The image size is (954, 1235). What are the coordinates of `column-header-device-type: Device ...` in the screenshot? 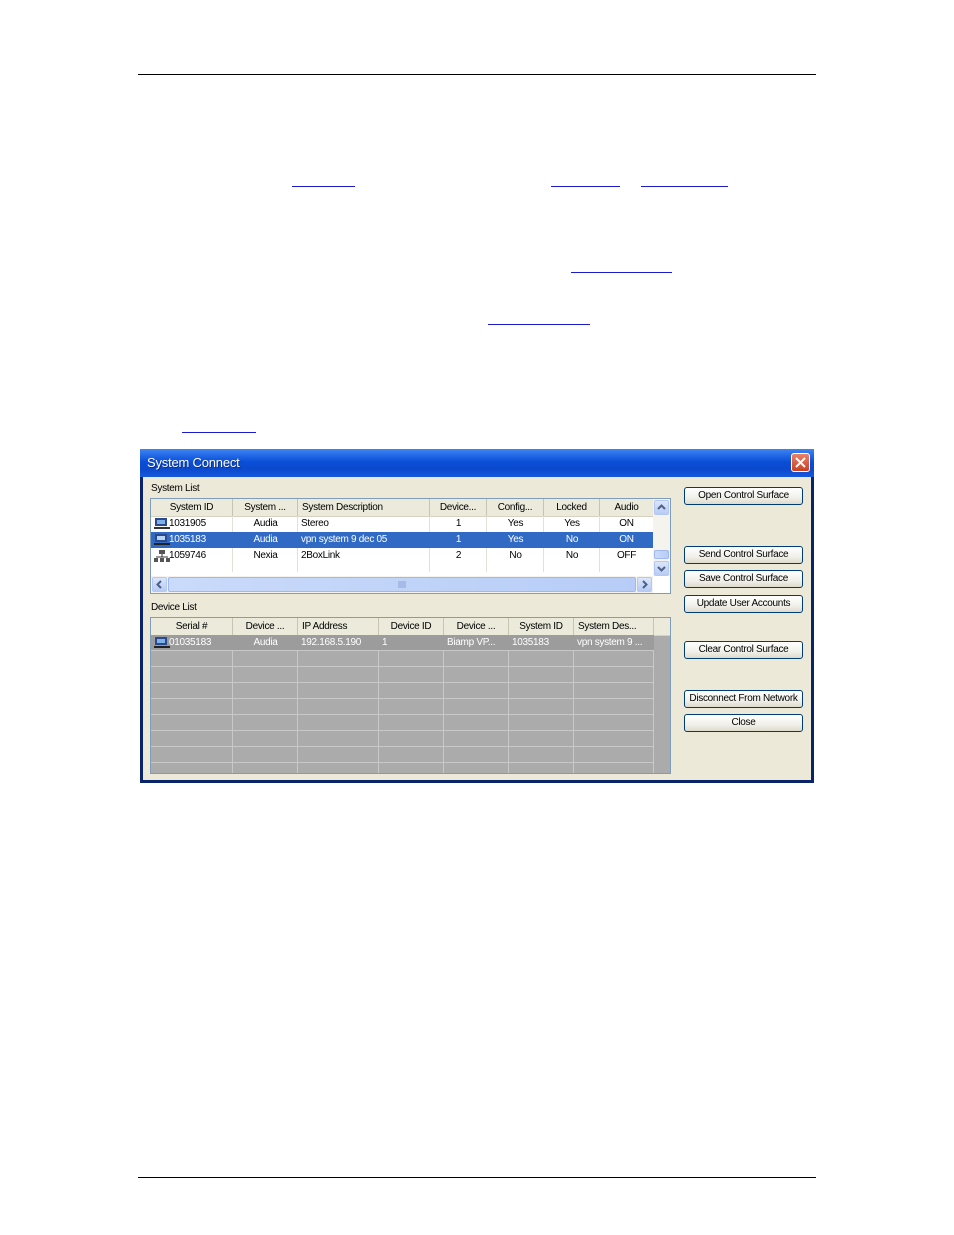 It's located at (265, 626).